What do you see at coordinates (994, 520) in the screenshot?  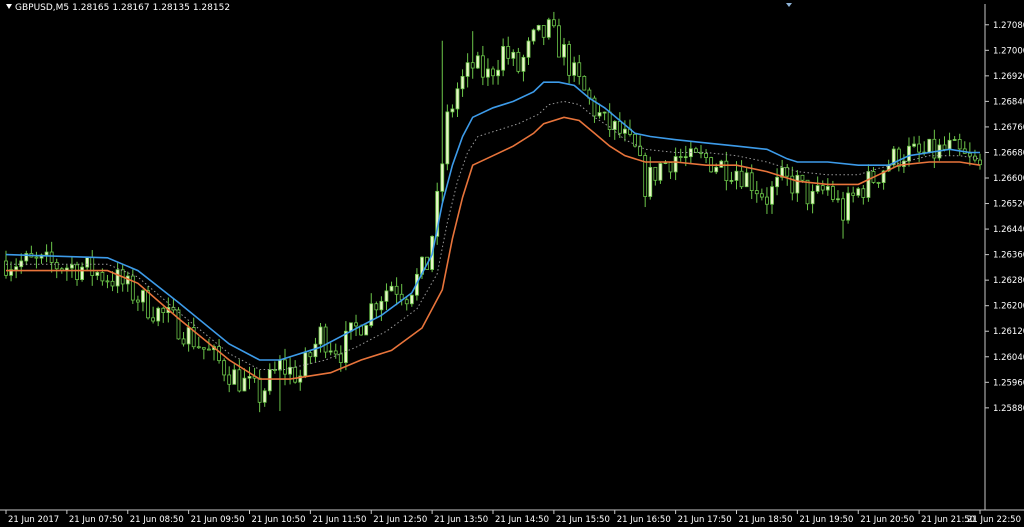 I see `x-tick-label: 21 Jun 22:50` at bounding box center [994, 520].